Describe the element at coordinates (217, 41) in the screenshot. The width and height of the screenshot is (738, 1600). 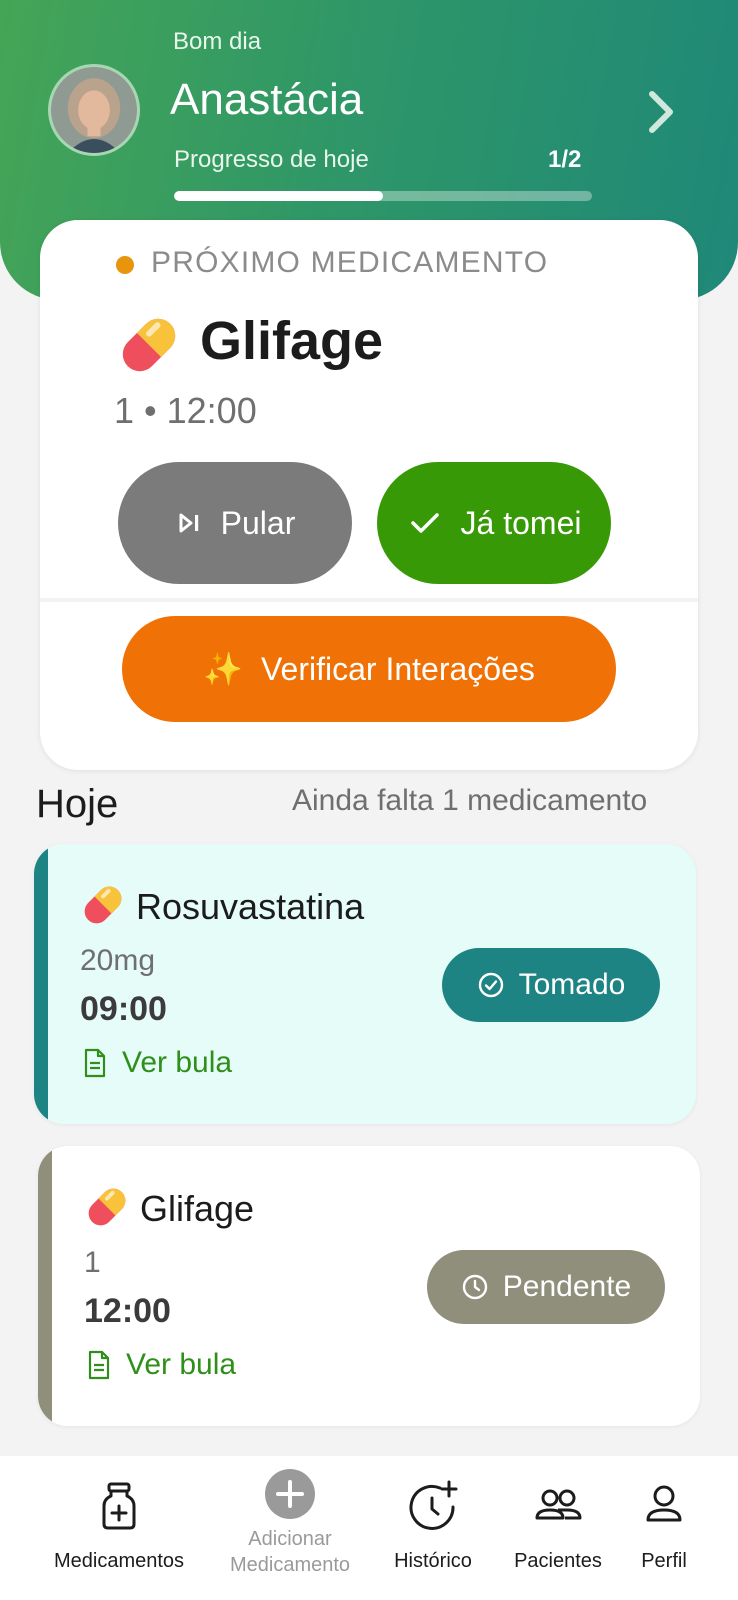
I see `greeting: Bom dia` at that location.